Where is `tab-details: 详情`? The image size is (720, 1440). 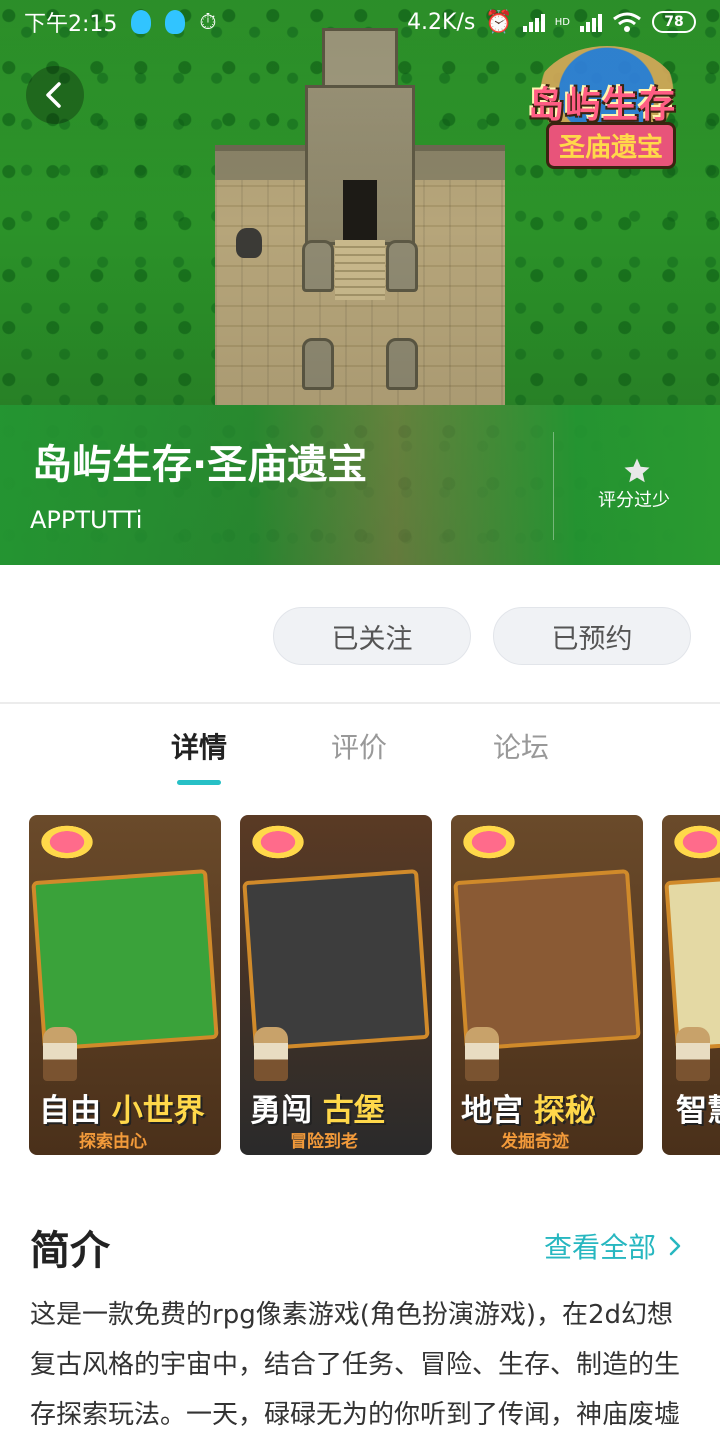 tab-details: 详情 is located at coordinates (199, 746).